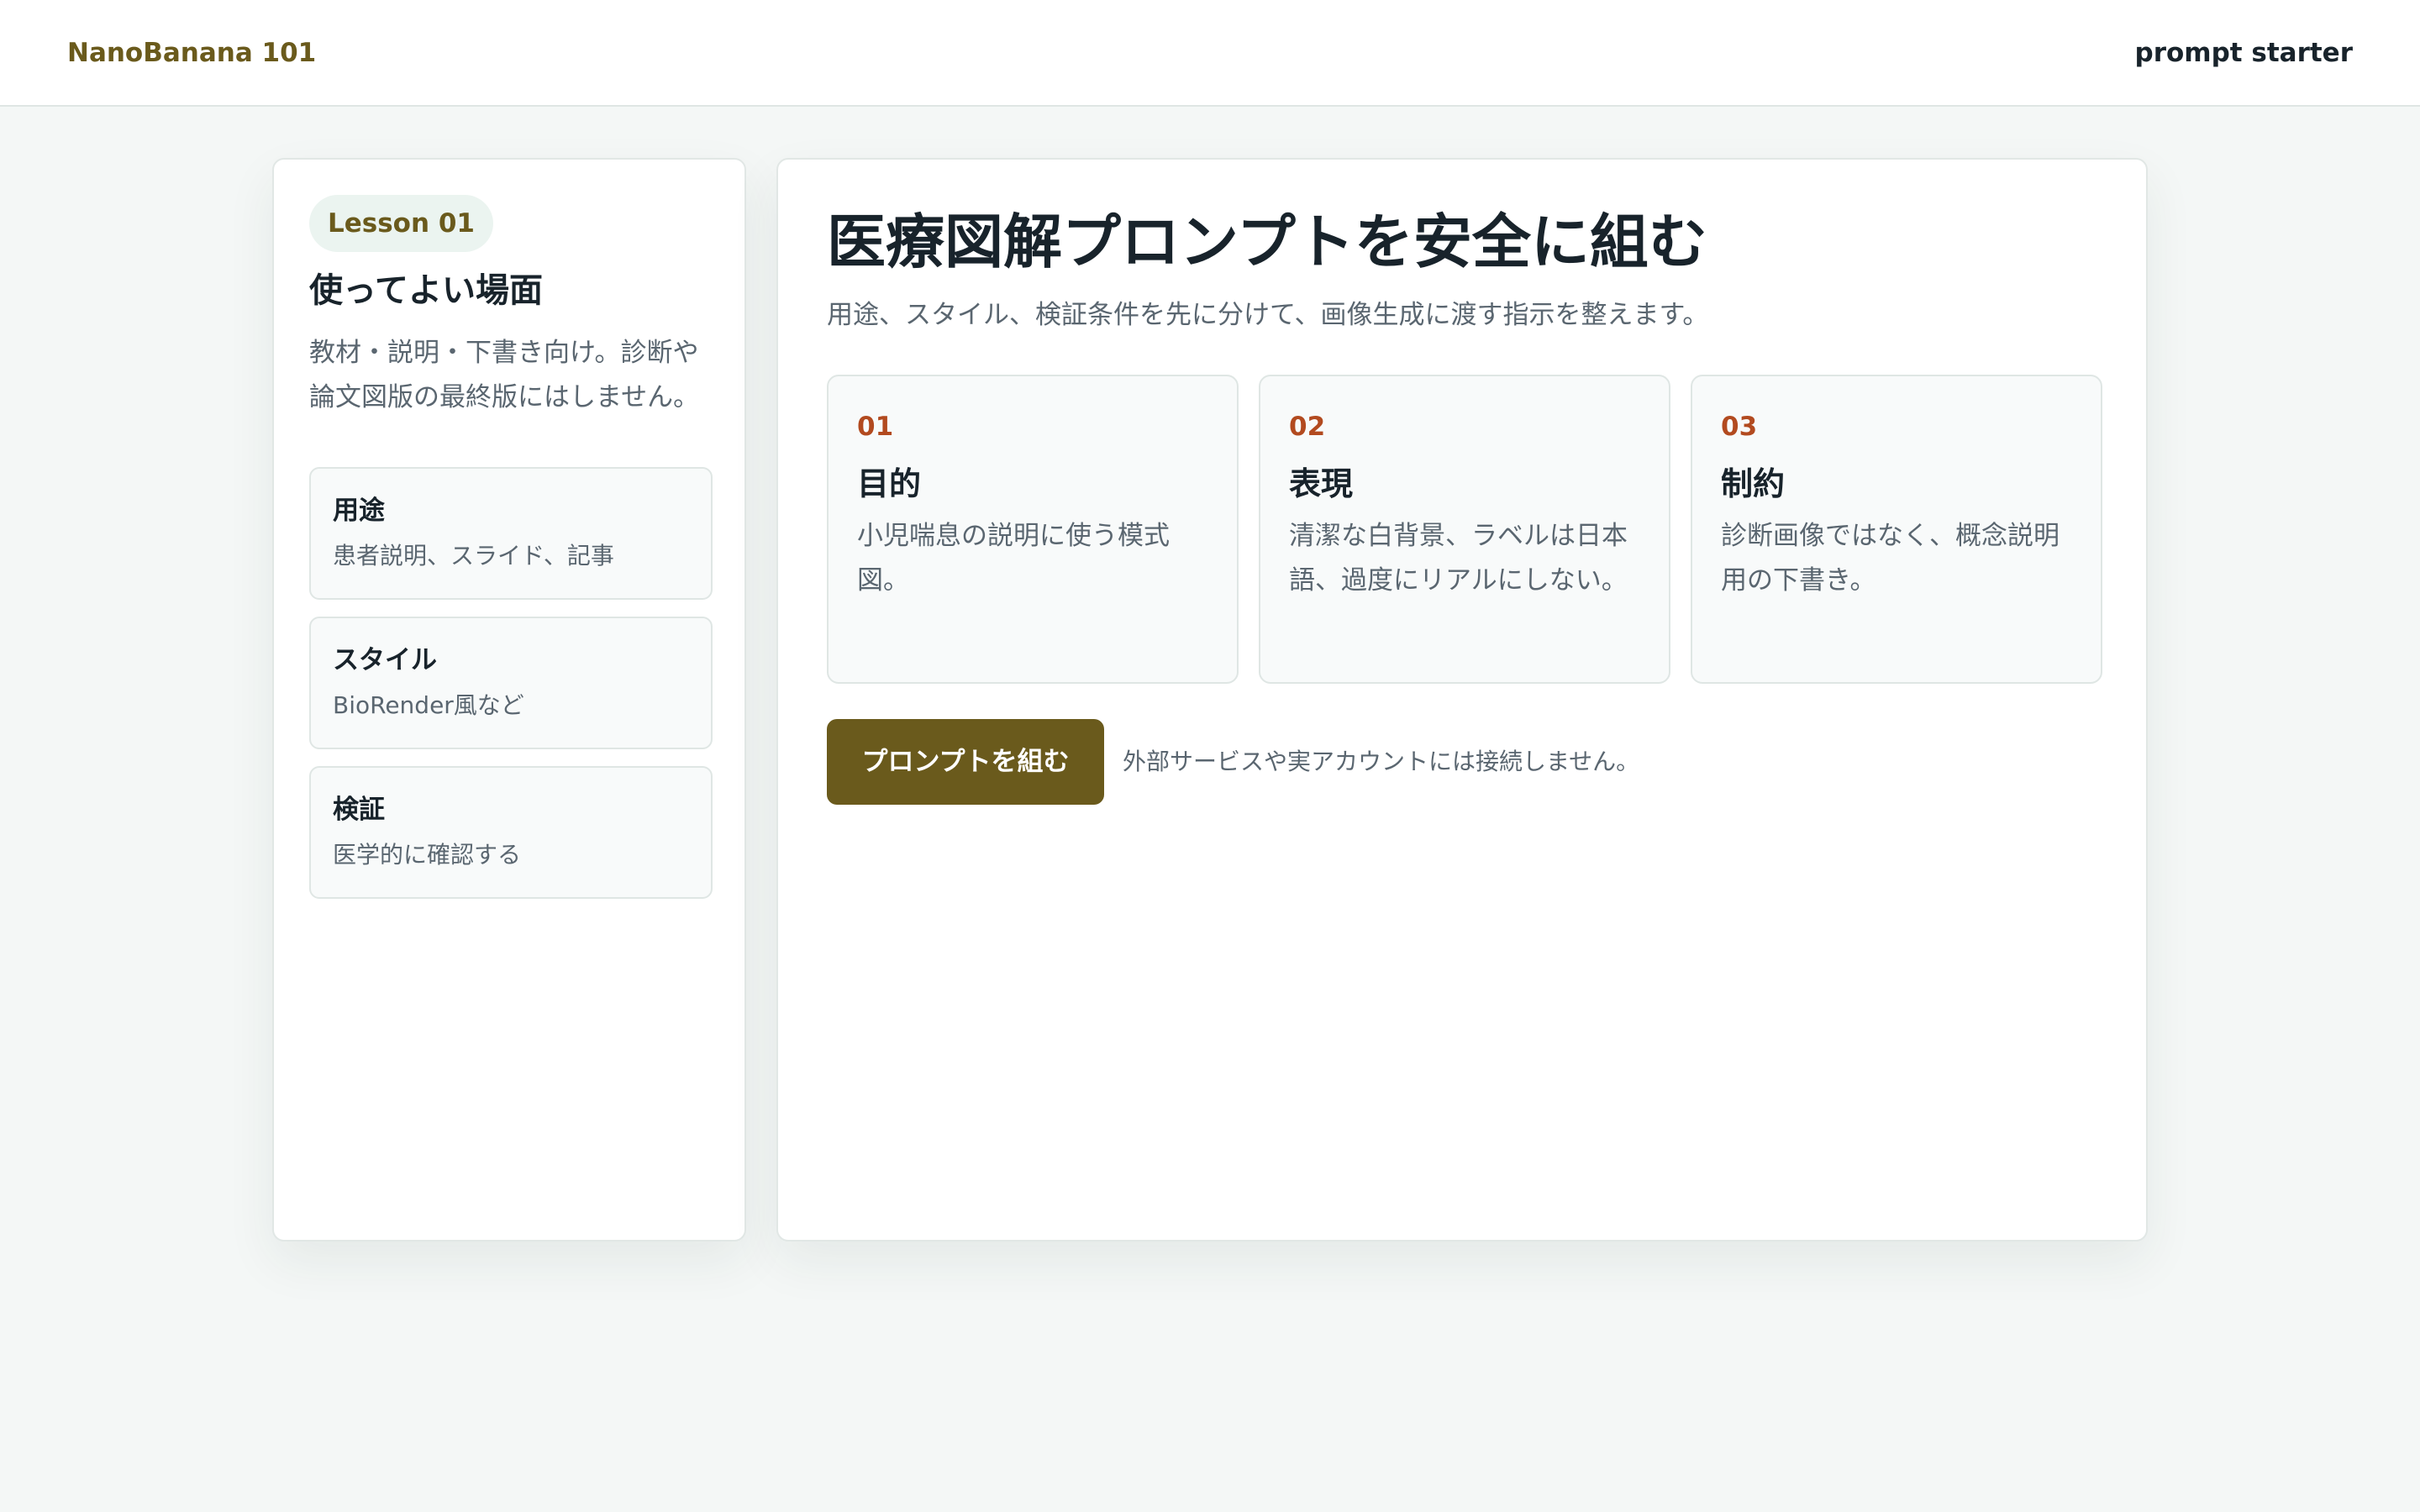 This screenshot has width=2420, height=1512. What do you see at coordinates (511, 683) in the screenshot?
I see `sidebar-card-style: スタイル BioRender風など` at bounding box center [511, 683].